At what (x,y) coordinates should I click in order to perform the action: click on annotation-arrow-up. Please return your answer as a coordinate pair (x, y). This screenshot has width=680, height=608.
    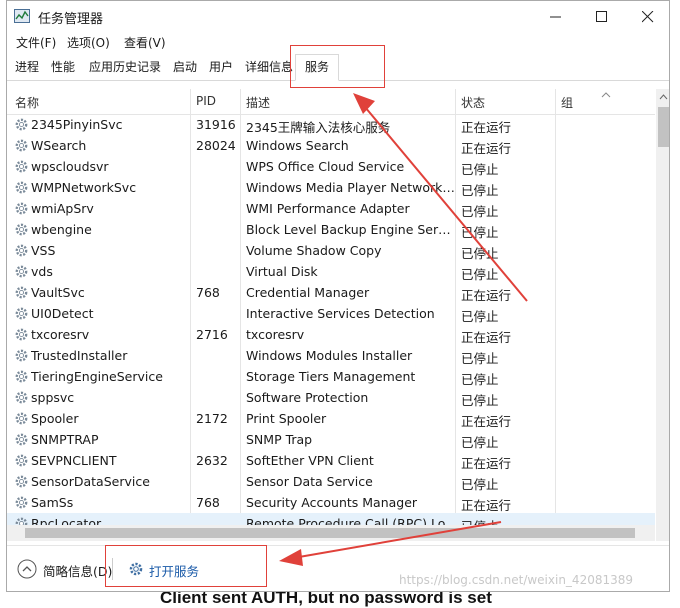
    Looking at the image, I should click on (446, 204).